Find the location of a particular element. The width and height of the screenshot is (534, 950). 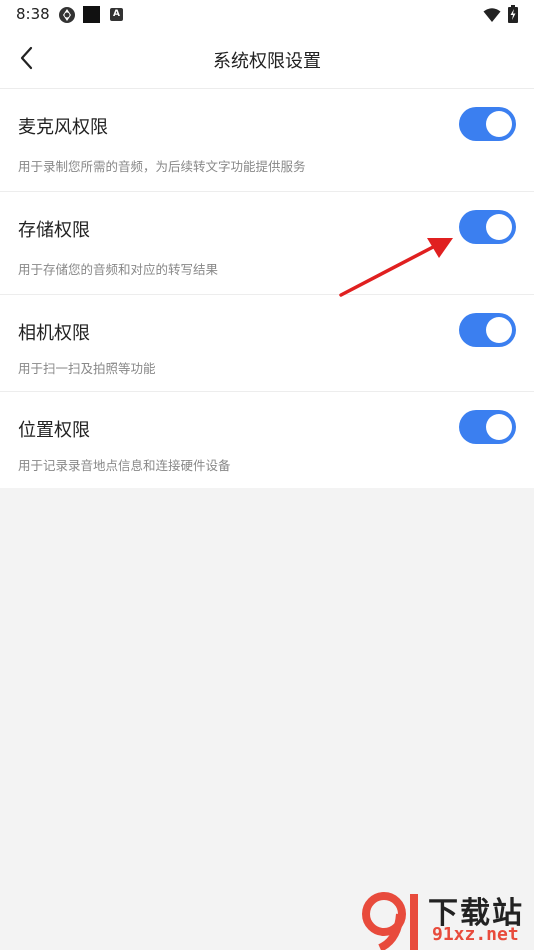

status-bar: 8:38 A is located at coordinates (267, 14).